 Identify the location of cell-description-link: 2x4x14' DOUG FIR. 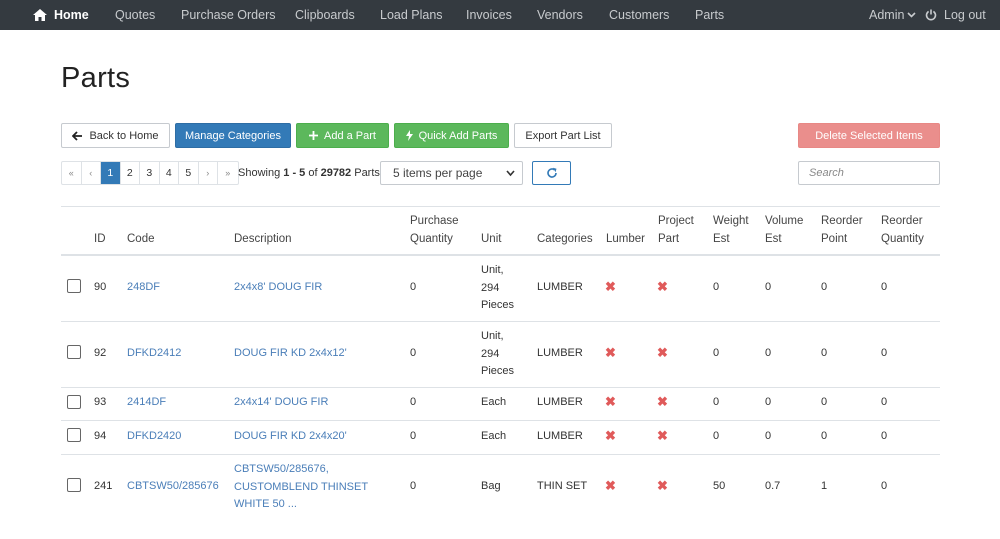
(281, 403).